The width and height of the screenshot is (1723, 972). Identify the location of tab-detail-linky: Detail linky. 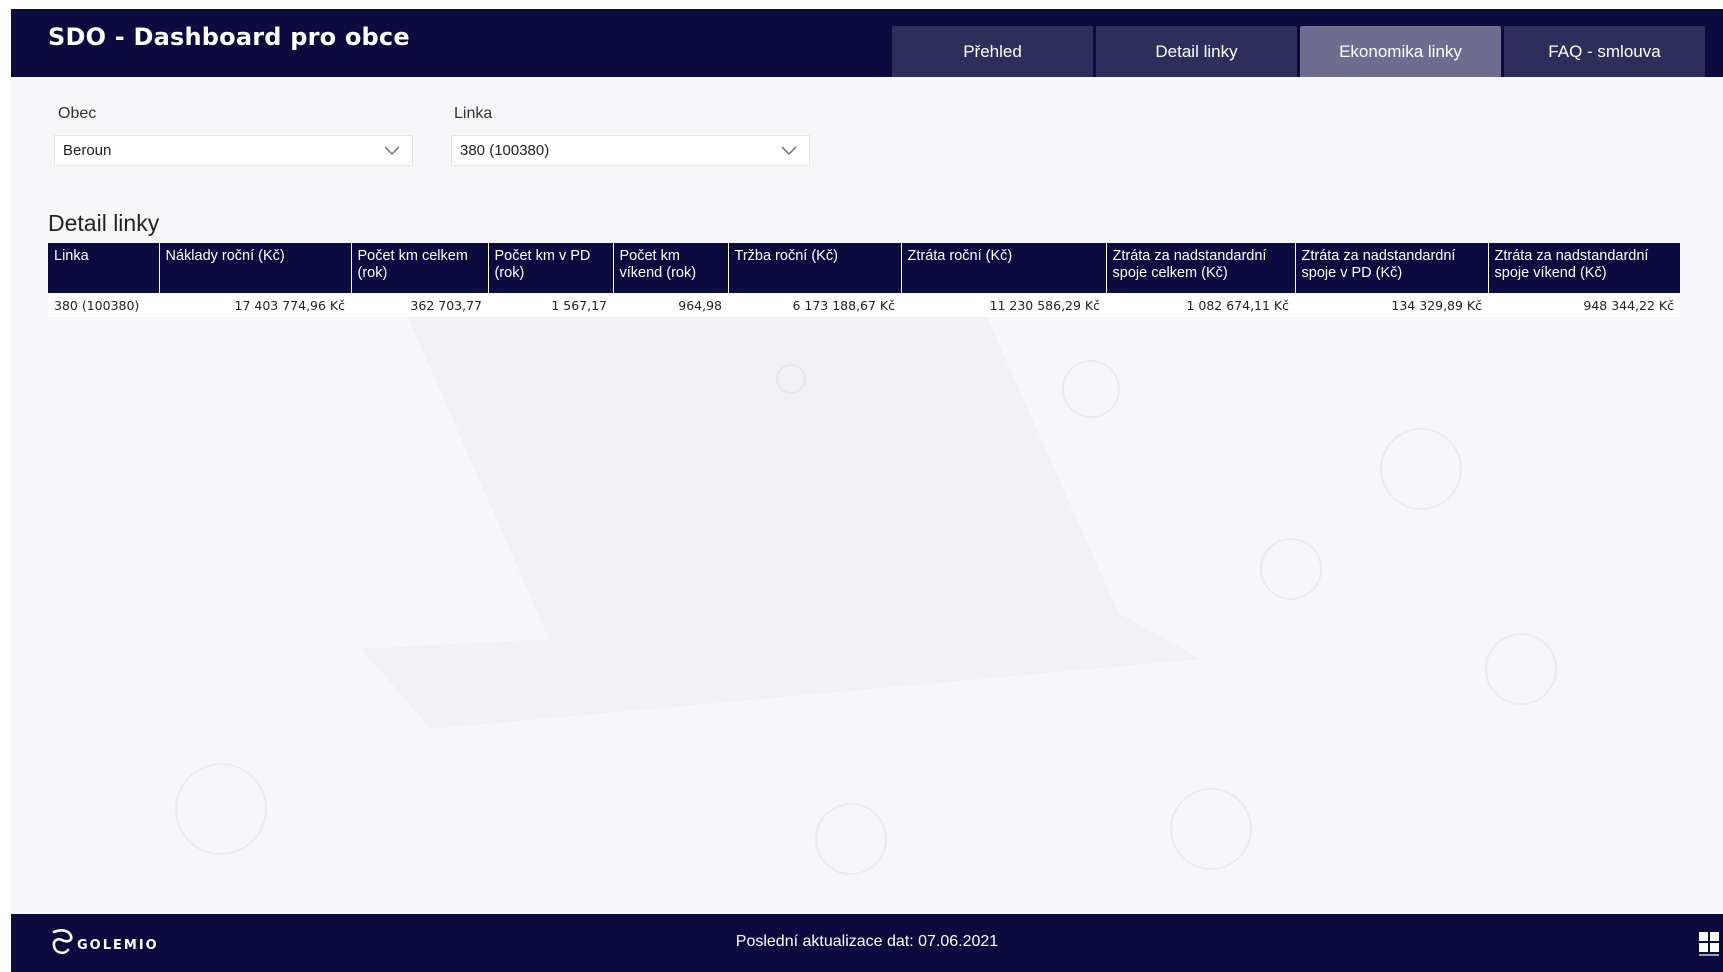
(1196, 51).